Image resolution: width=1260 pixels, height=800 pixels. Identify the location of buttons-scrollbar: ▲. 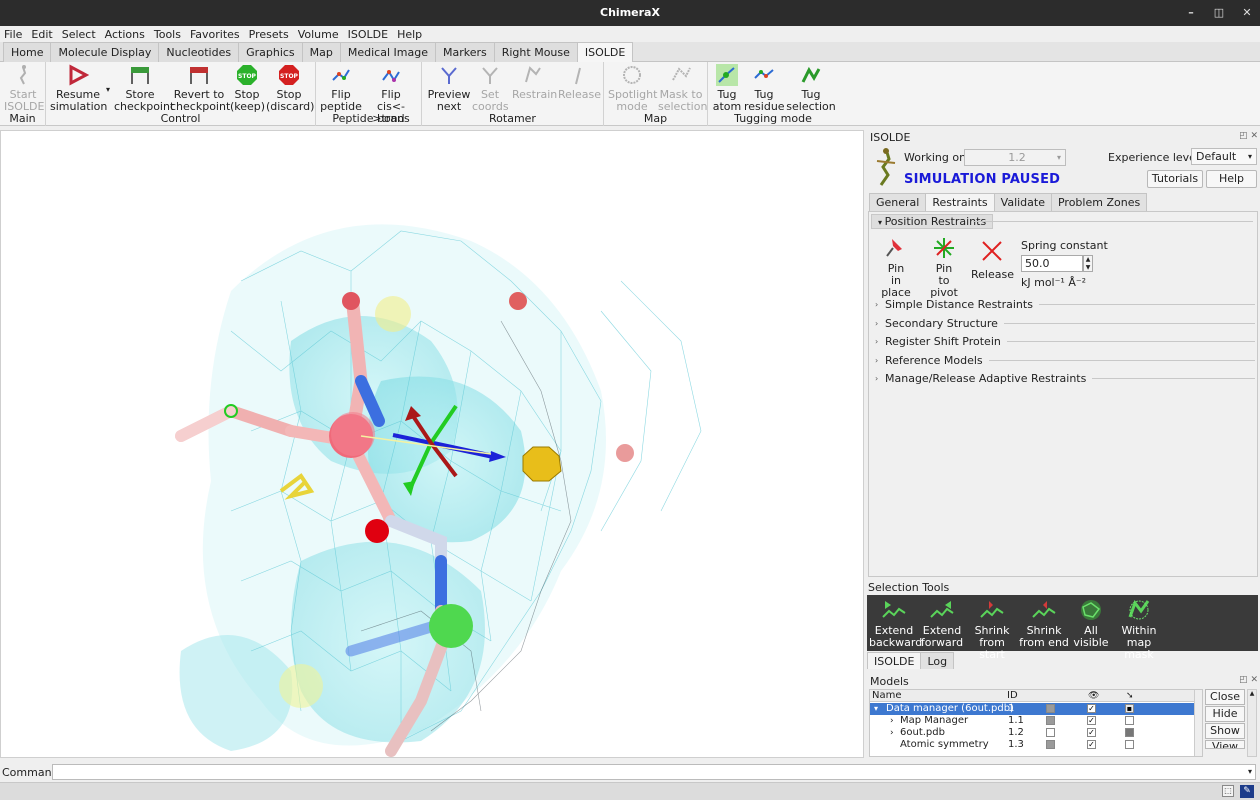
(1252, 723).